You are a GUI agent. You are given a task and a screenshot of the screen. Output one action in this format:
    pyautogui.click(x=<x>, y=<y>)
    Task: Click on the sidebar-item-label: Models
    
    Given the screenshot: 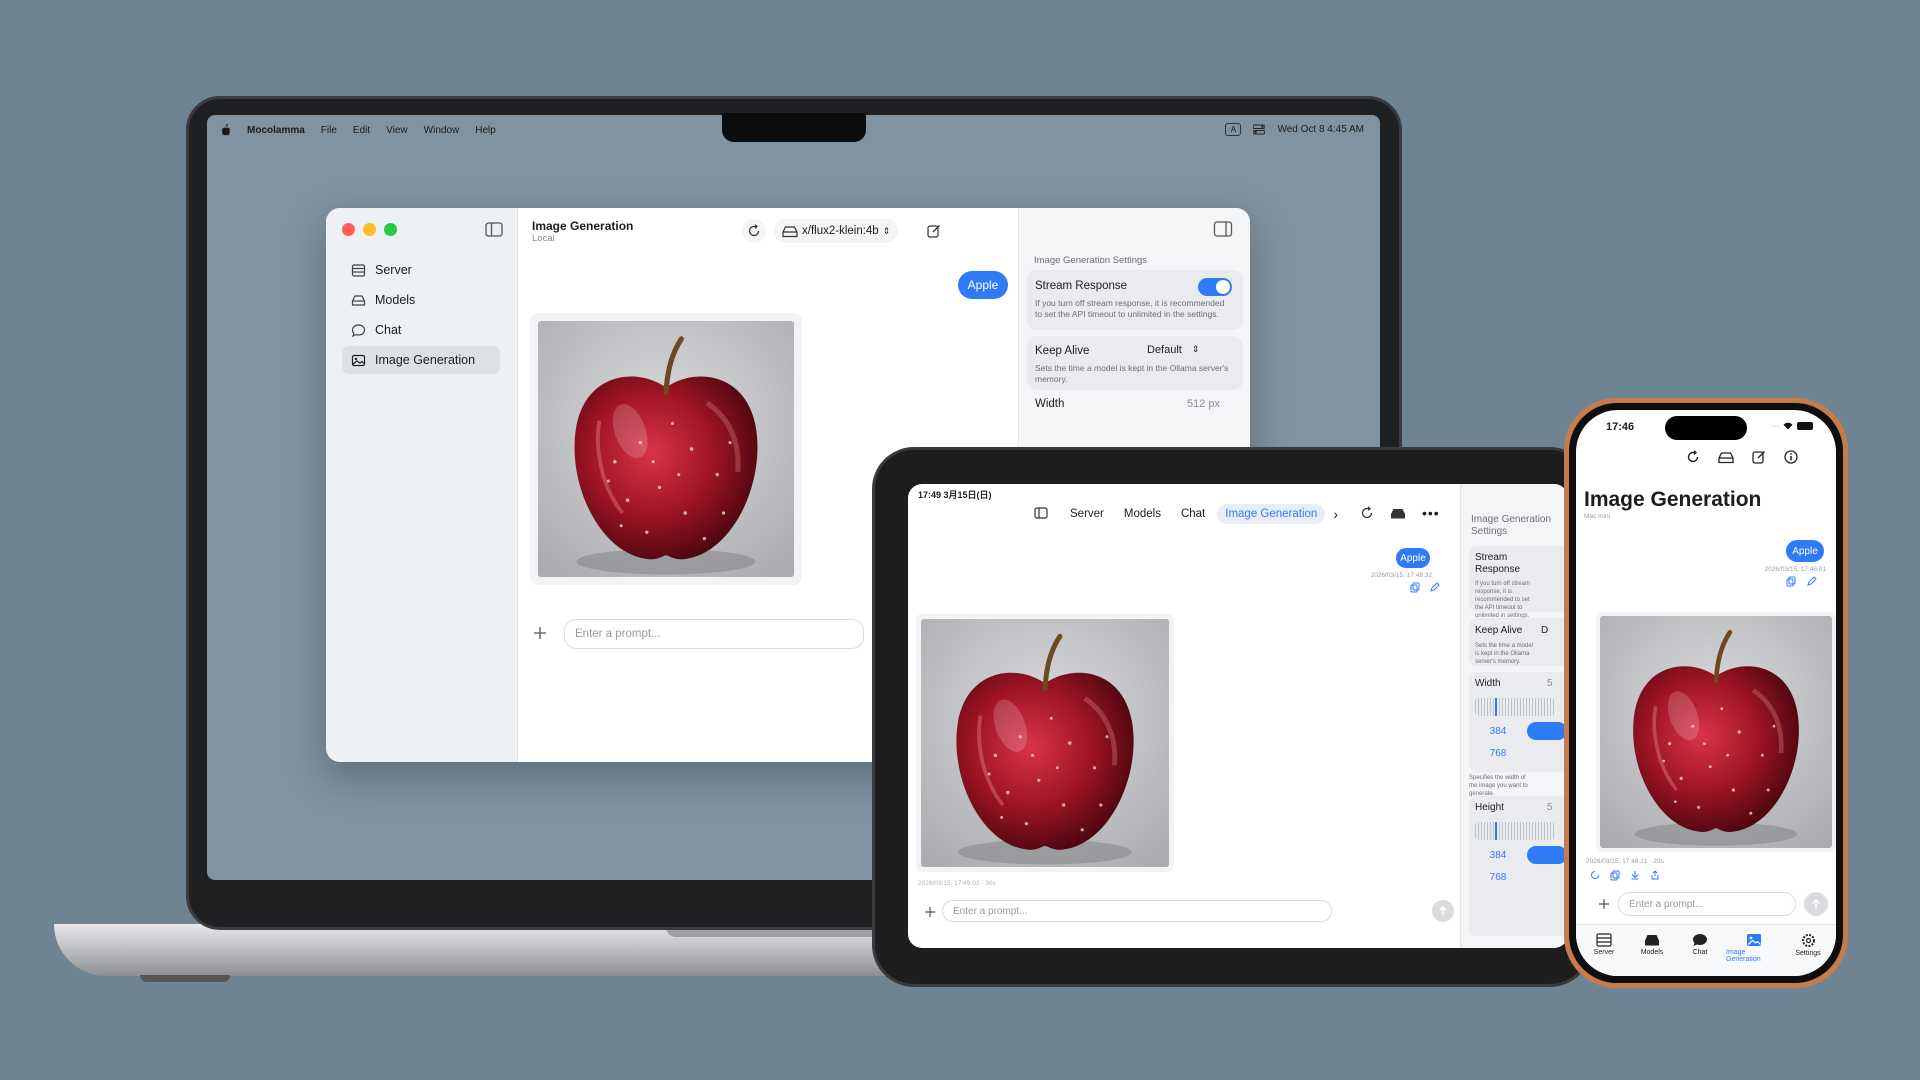 What is the action you would take?
    pyautogui.click(x=395, y=300)
    